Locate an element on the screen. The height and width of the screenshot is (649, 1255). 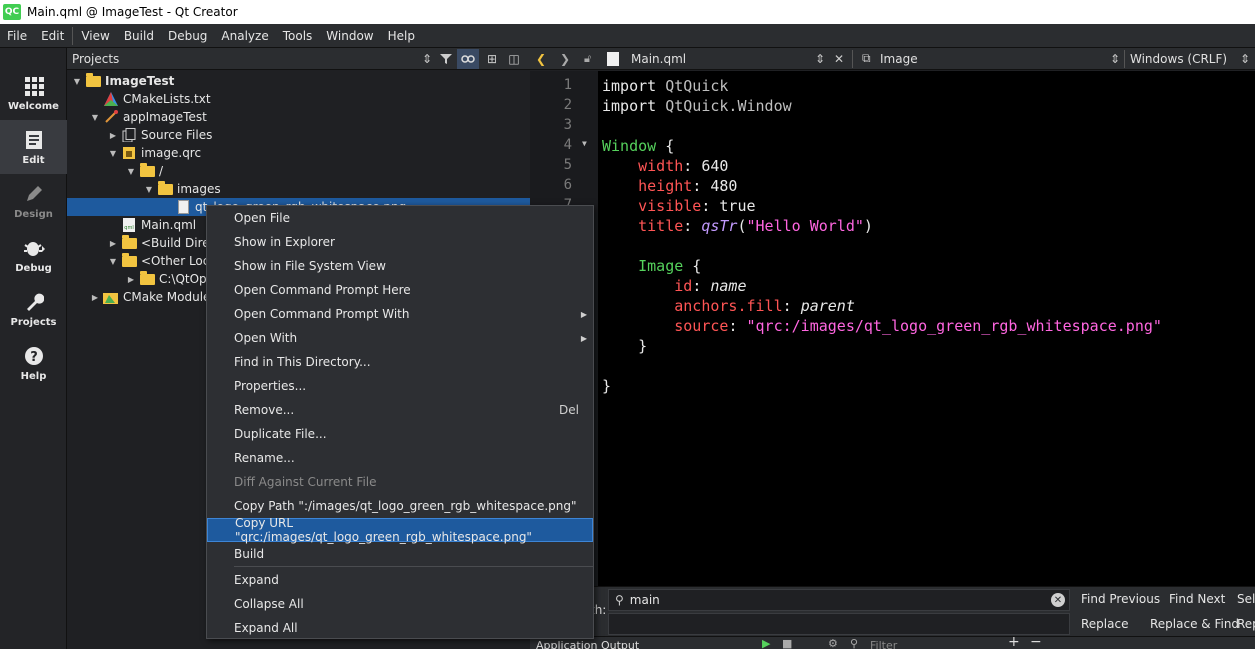
filter-icon is located at coordinates (446, 59).